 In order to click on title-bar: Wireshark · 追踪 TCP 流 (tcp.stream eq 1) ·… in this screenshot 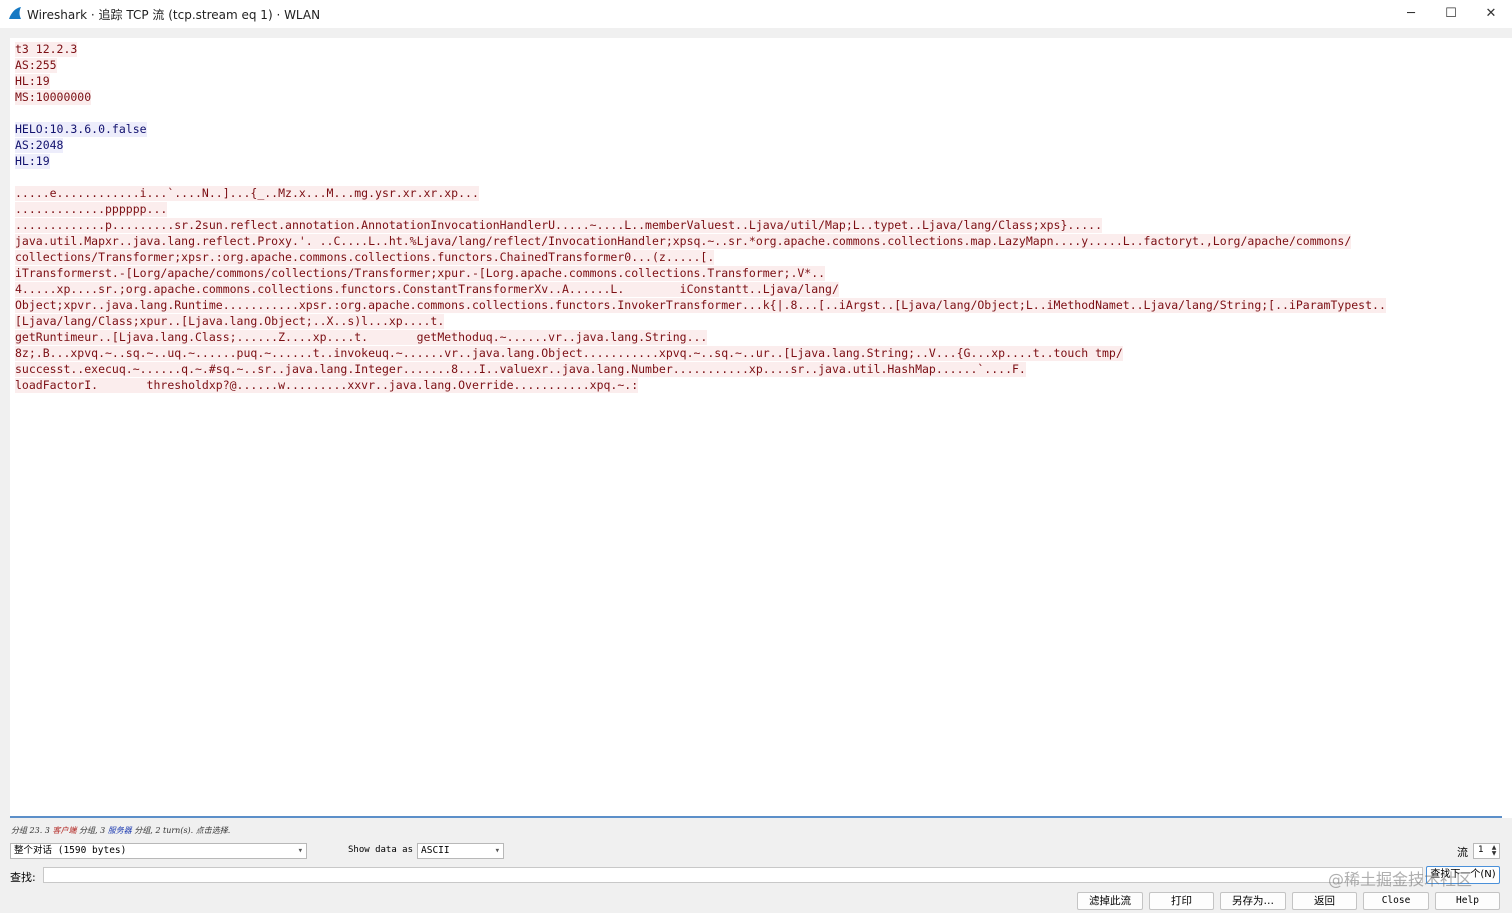, I will do `click(756, 14)`.